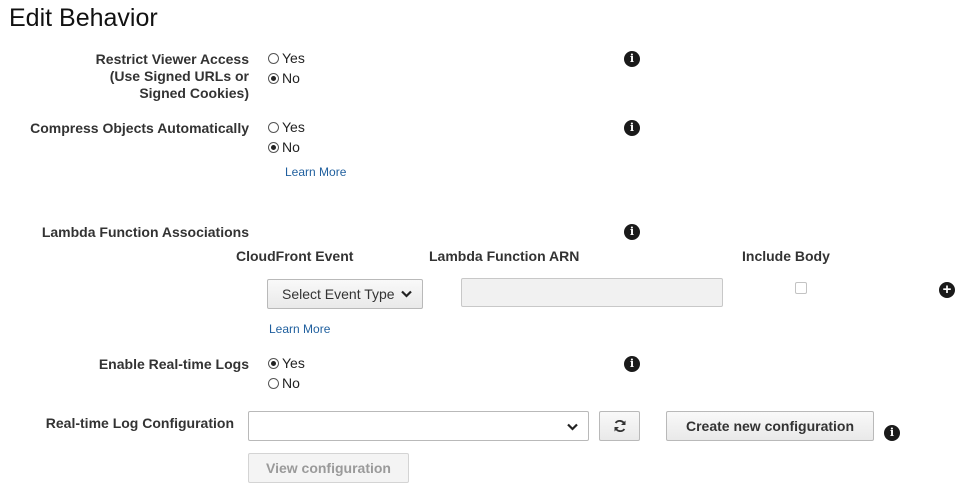 The image size is (970, 492). Describe the element at coordinates (418, 426) in the screenshot. I see `realtime-config-select` at that location.